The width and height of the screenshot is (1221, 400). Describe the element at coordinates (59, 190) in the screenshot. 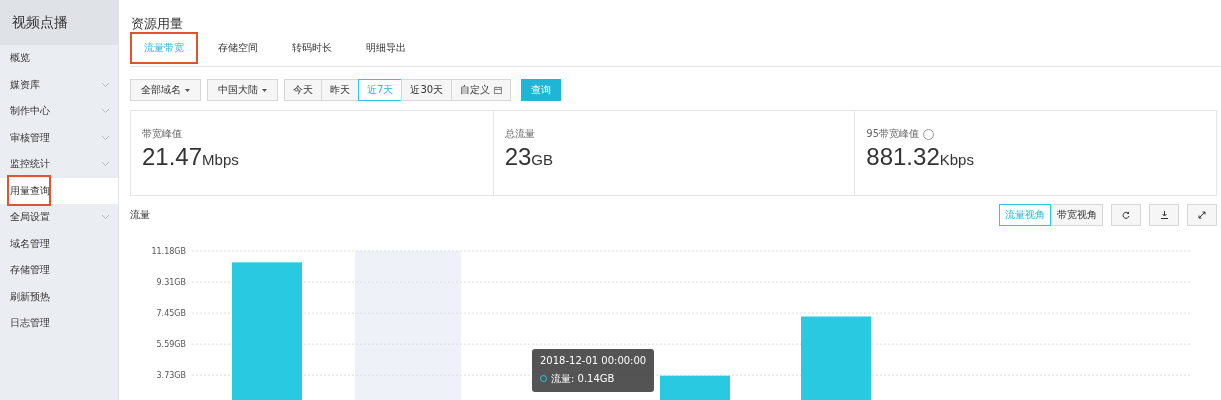

I see `sidebar-item: 用量查询` at that location.